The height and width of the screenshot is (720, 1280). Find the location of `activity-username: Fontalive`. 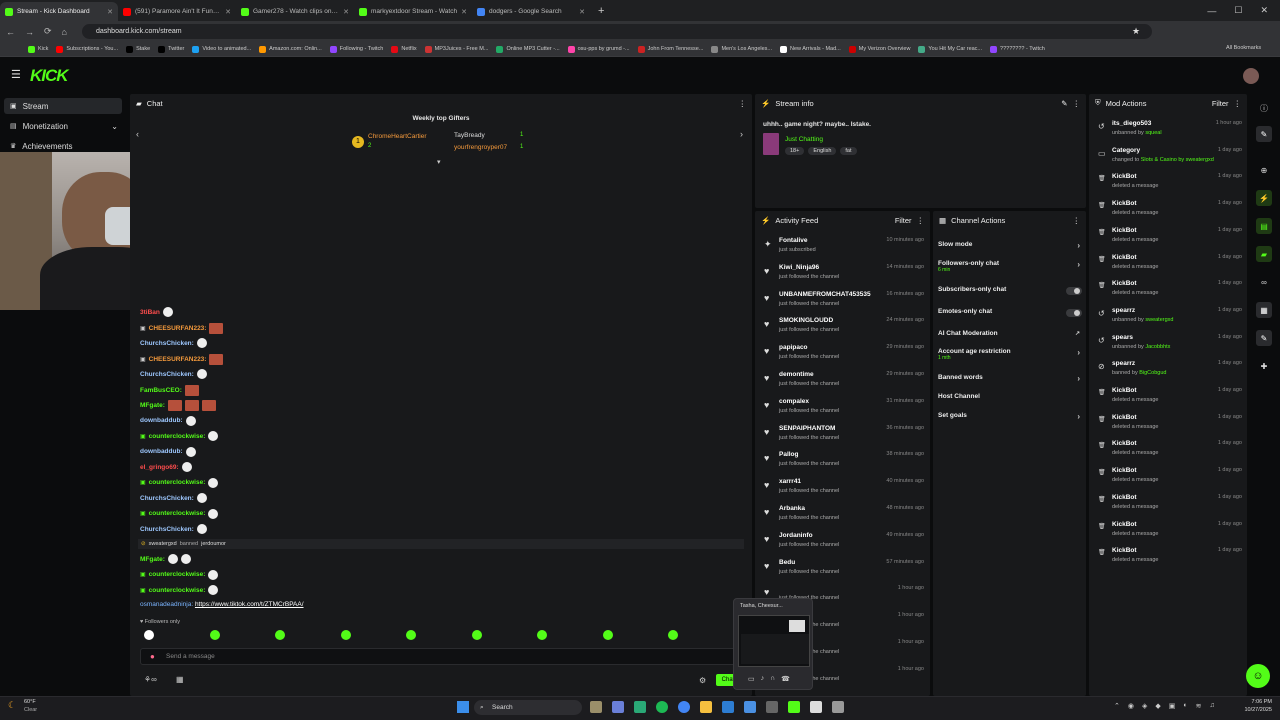

activity-username: Fontalive is located at coordinates (793, 240).